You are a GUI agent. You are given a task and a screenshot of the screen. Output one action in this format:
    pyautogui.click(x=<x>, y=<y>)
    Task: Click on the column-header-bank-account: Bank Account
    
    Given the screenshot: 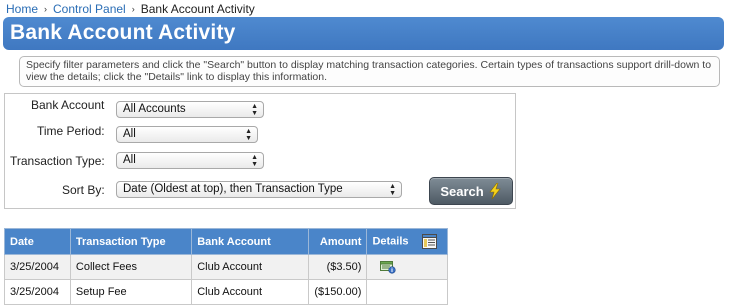 What is the action you would take?
    pyautogui.click(x=250, y=241)
    